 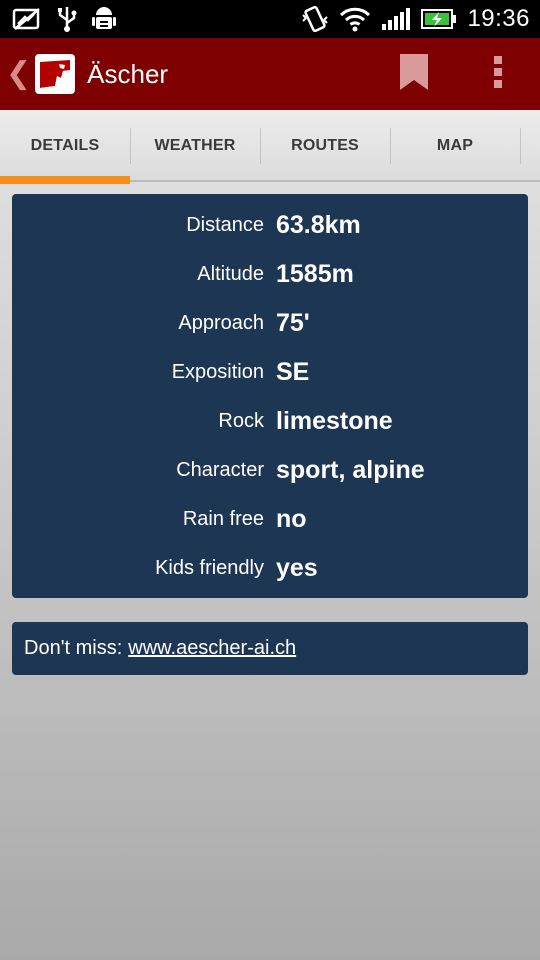 I want to click on detail-value: 75', so click(x=293, y=323).